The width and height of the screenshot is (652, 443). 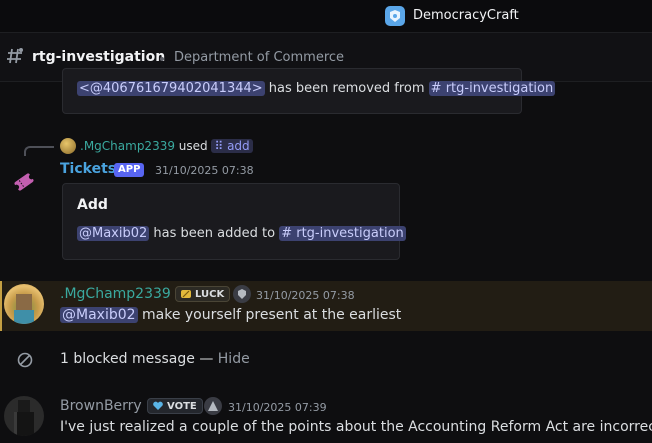 What do you see at coordinates (234, 359) in the screenshot?
I see `hide-blocked-button: Hide` at bounding box center [234, 359].